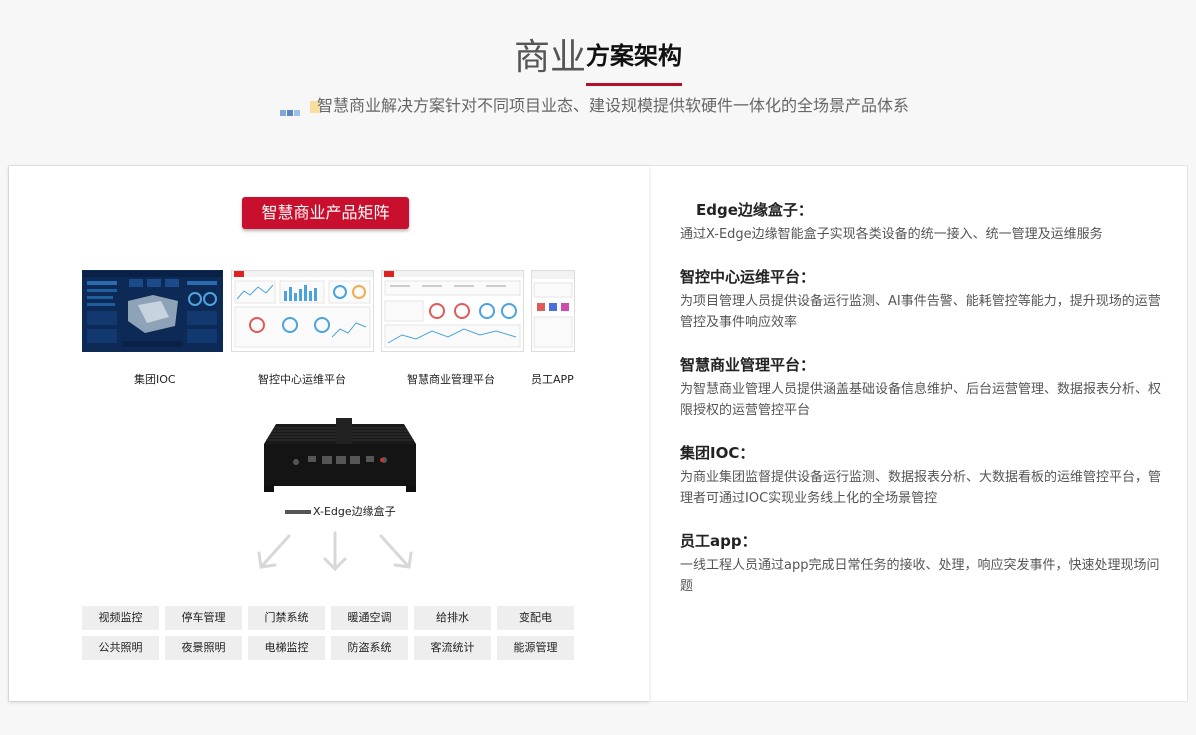 The image size is (1196, 735). Describe the element at coordinates (395, 551) in the screenshot. I see `arrow-down-right-icon` at that location.